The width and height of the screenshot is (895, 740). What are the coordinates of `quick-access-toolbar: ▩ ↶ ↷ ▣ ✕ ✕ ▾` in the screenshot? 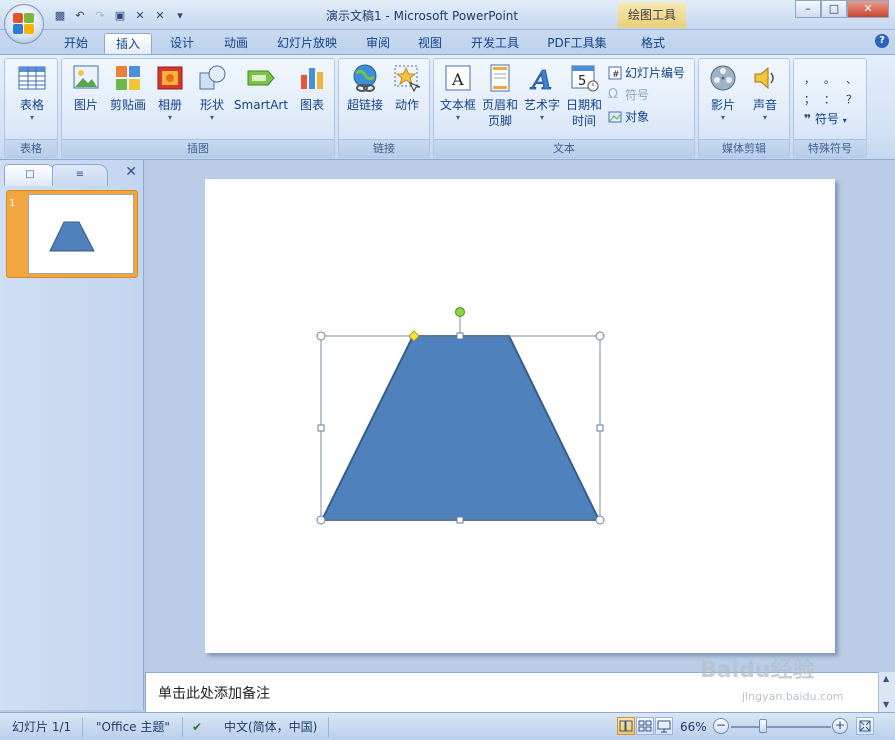 It's located at (120, 16).